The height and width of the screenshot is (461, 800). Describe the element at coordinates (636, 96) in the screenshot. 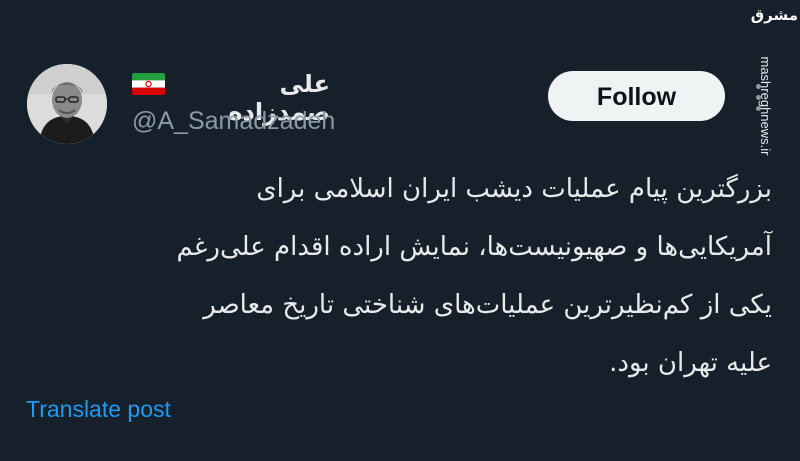

I see `follow-button: Follow` at that location.